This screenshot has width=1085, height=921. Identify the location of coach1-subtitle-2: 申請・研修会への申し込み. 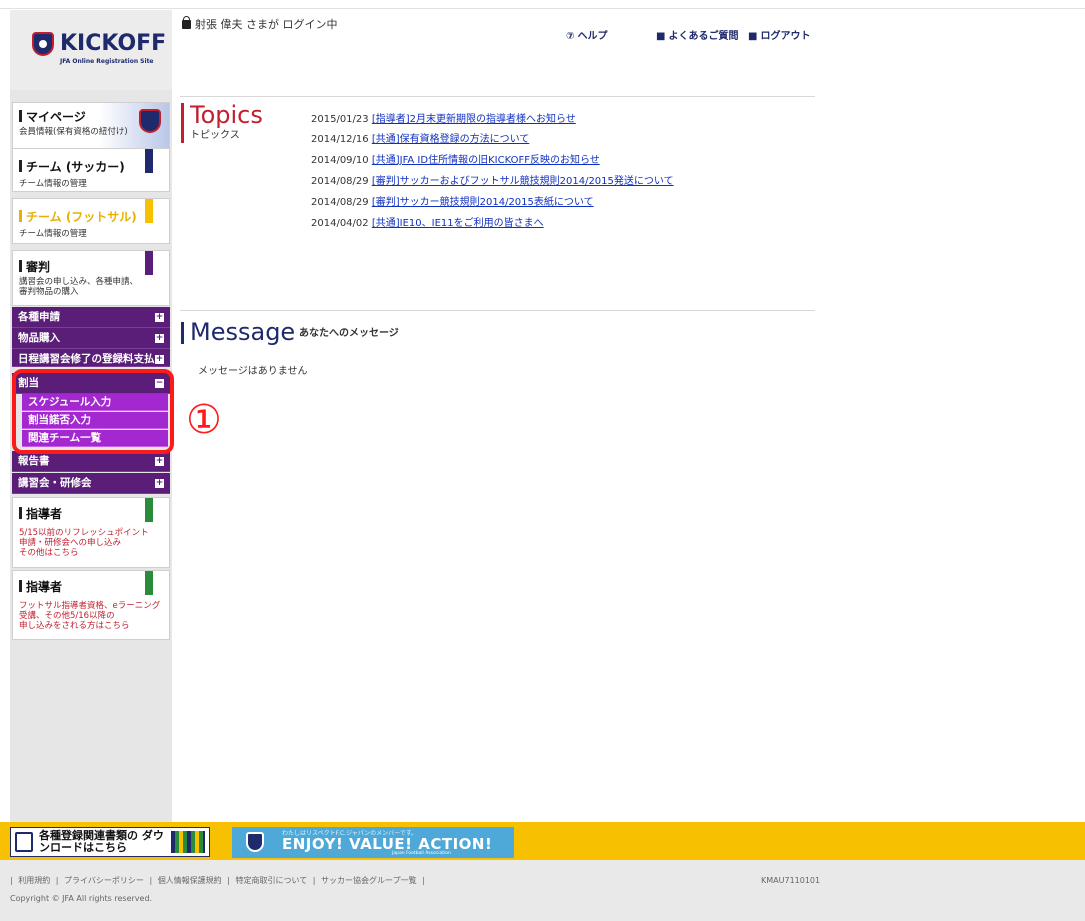
(70, 543).